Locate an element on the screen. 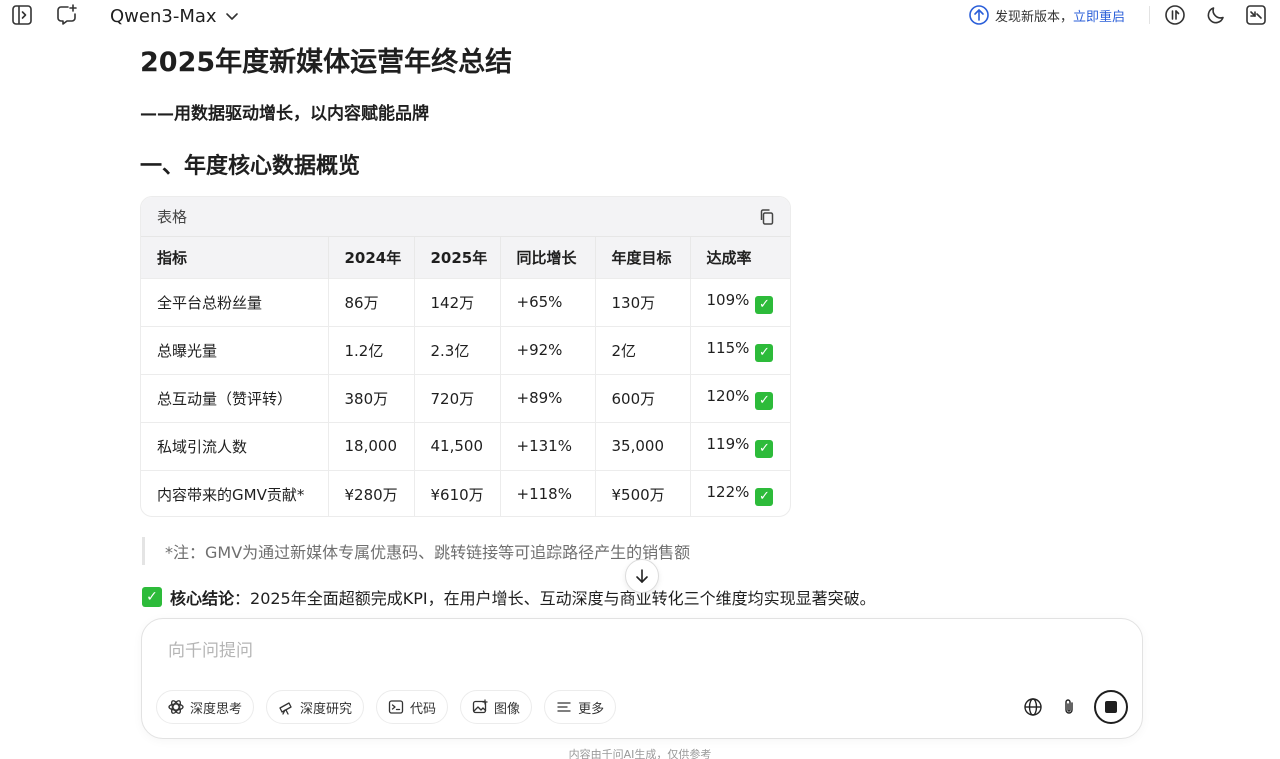 This screenshot has width=1280, height=759. prompt-input is located at coordinates (618, 651).